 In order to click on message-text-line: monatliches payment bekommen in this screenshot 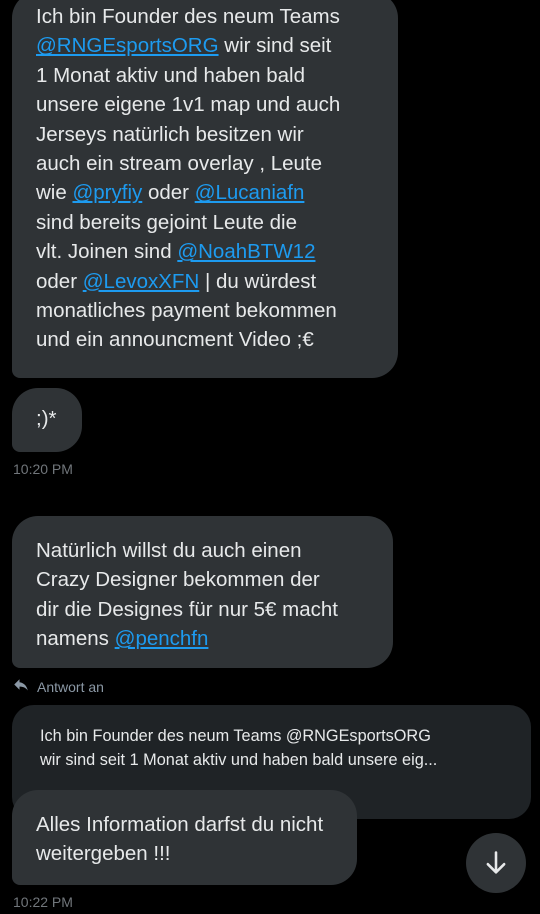, I will do `click(206, 310)`.